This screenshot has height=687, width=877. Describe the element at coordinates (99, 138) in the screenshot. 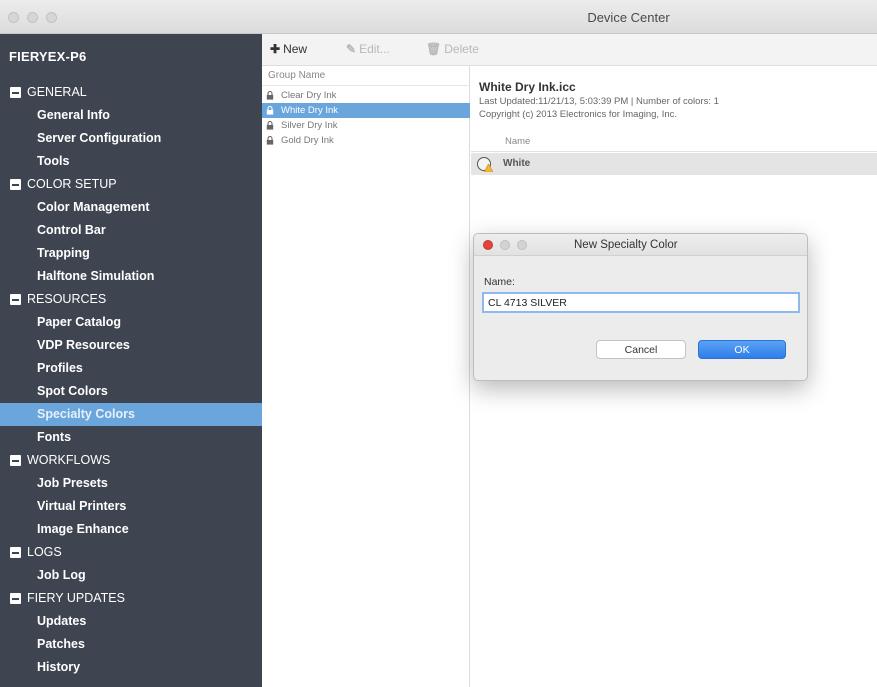

I see `sidebar-item-label: Server Configuration` at that location.